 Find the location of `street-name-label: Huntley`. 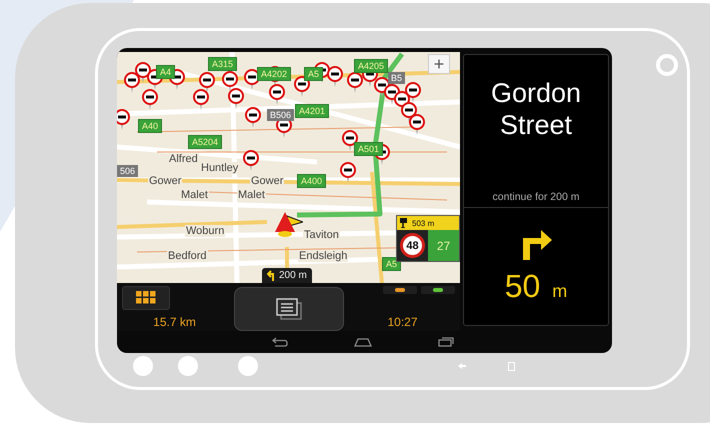

street-name-label: Huntley is located at coordinates (220, 168).